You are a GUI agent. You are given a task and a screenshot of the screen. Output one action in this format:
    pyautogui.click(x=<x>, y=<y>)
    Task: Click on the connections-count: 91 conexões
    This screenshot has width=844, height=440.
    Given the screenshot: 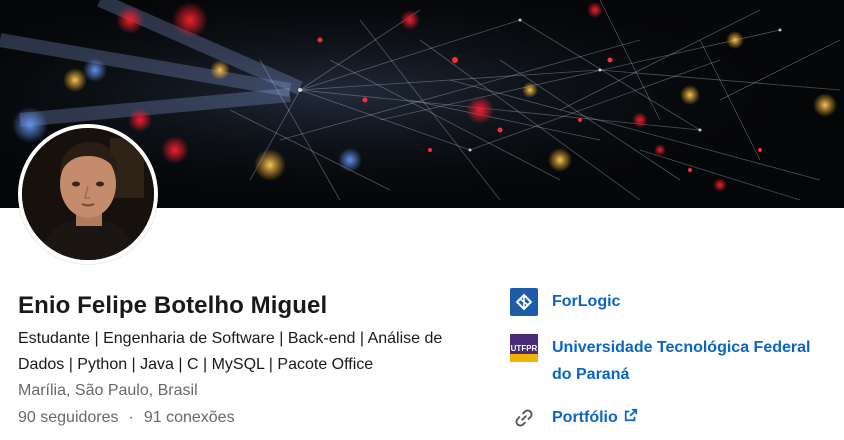 What is the action you would take?
    pyautogui.click(x=189, y=417)
    